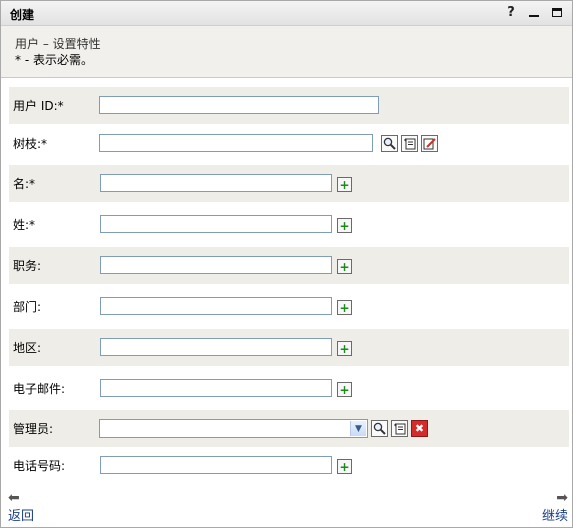  What do you see at coordinates (216, 224) in the screenshot?
I see `last-name-input` at bounding box center [216, 224].